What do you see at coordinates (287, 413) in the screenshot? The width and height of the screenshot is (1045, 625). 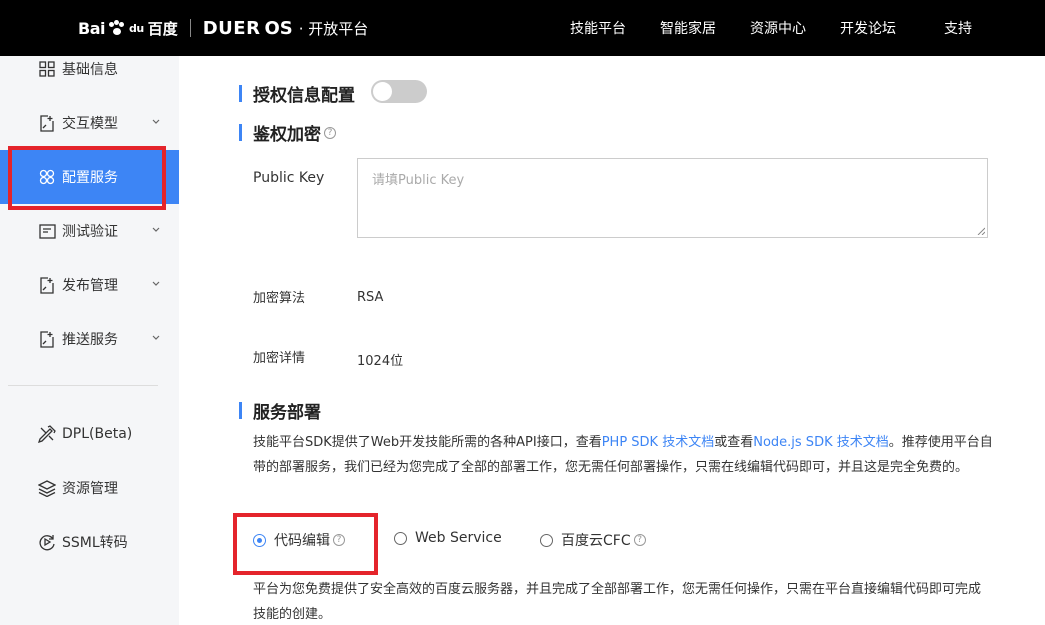 I see `deploy-title-text: 服务部署` at bounding box center [287, 413].